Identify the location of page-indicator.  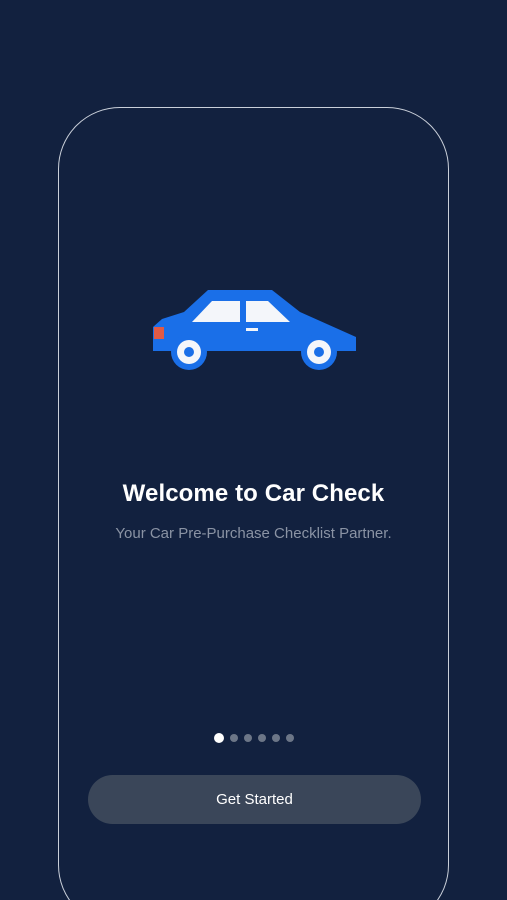
(253, 738).